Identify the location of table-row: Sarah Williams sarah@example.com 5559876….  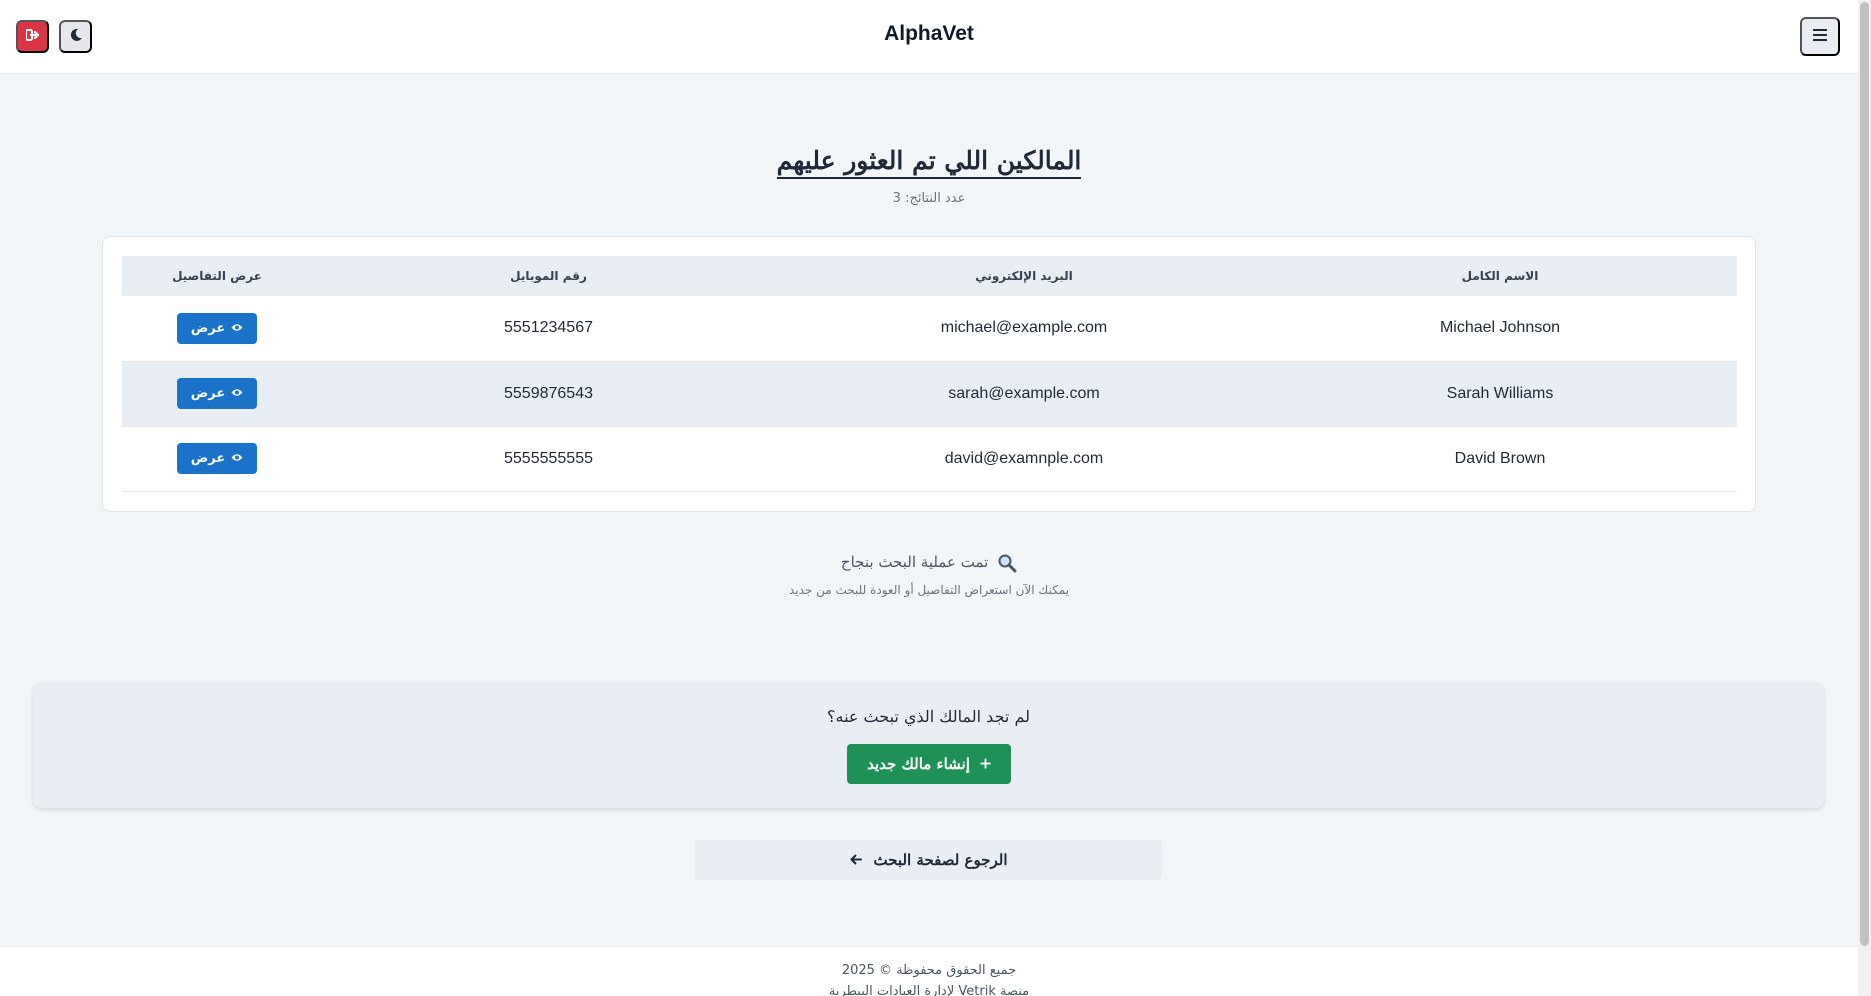
(929, 393).